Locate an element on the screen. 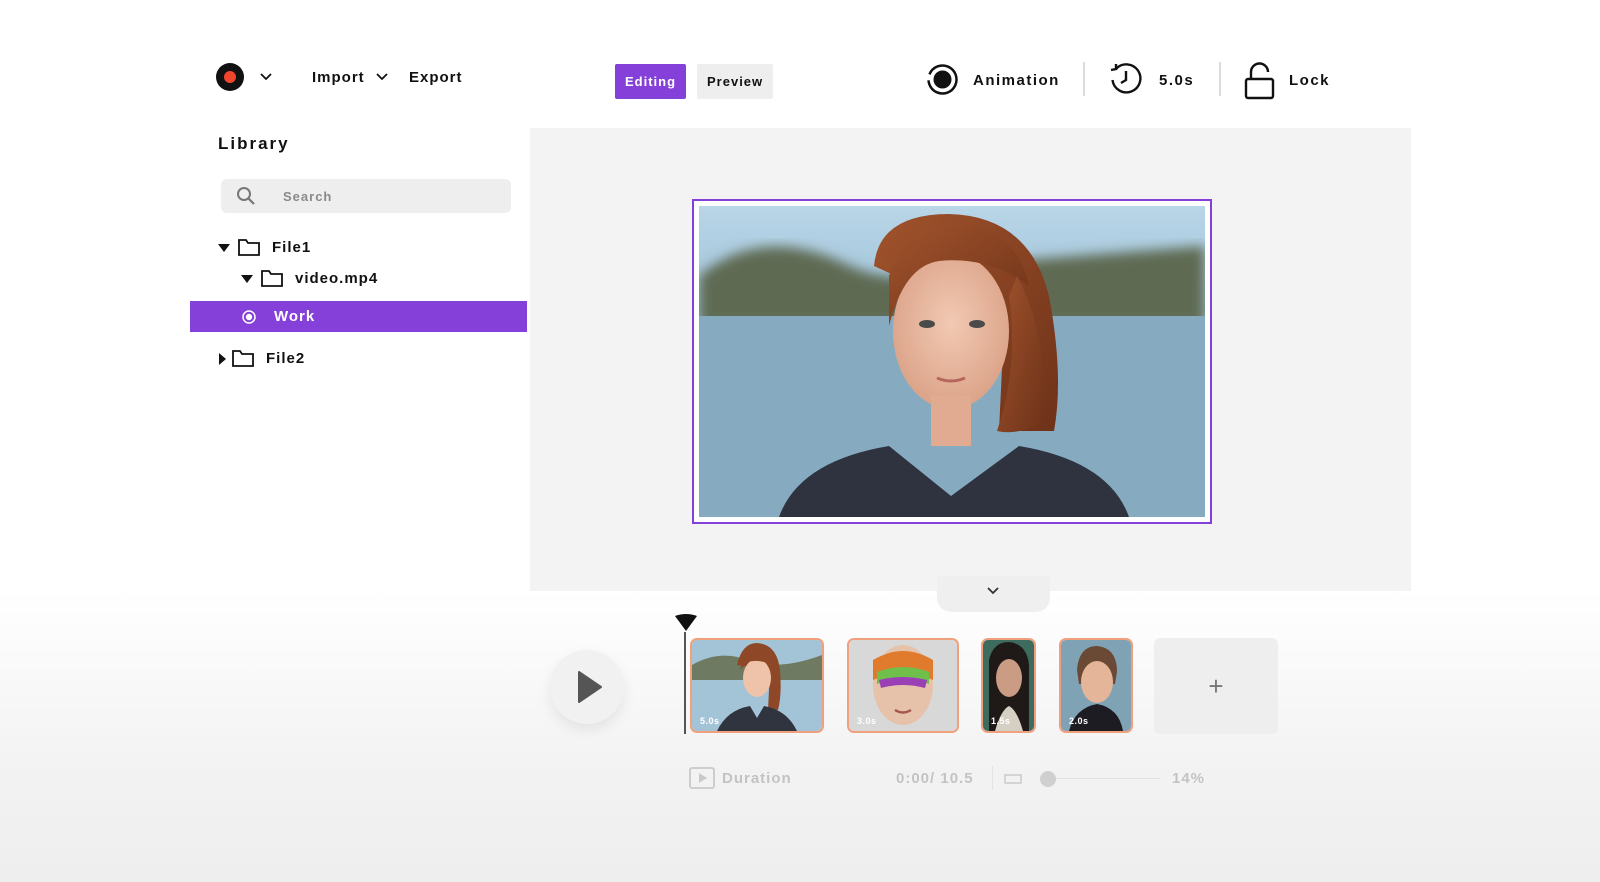  search-box is located at coordinates (366, 196).